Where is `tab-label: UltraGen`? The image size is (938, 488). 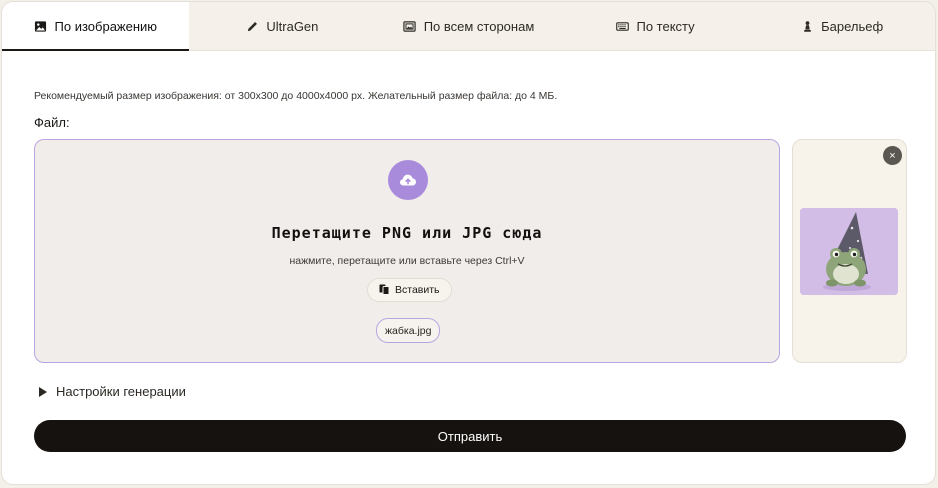
tab-label: UltraGen is located at coordinates (292, 26).